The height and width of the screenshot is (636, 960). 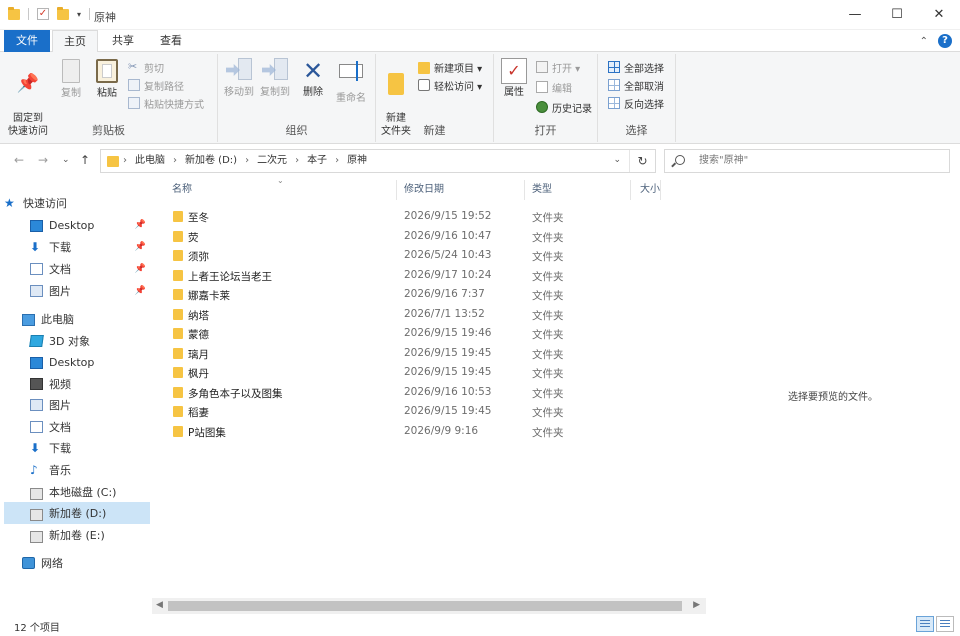 What do you see at coordinates (548, 335) in the screenshot?
I see `file-type: 文件夹` at bounding box center [548, 335].